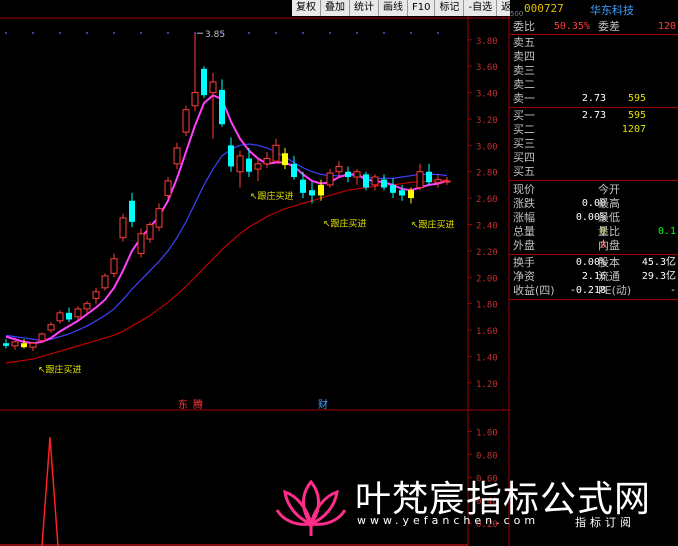 This screenshot has width=678, height=546. Describe the element at coordinates (594, 232) in the screenshot. I see `stat-row: 总量 0 量比 0.1` at that location.